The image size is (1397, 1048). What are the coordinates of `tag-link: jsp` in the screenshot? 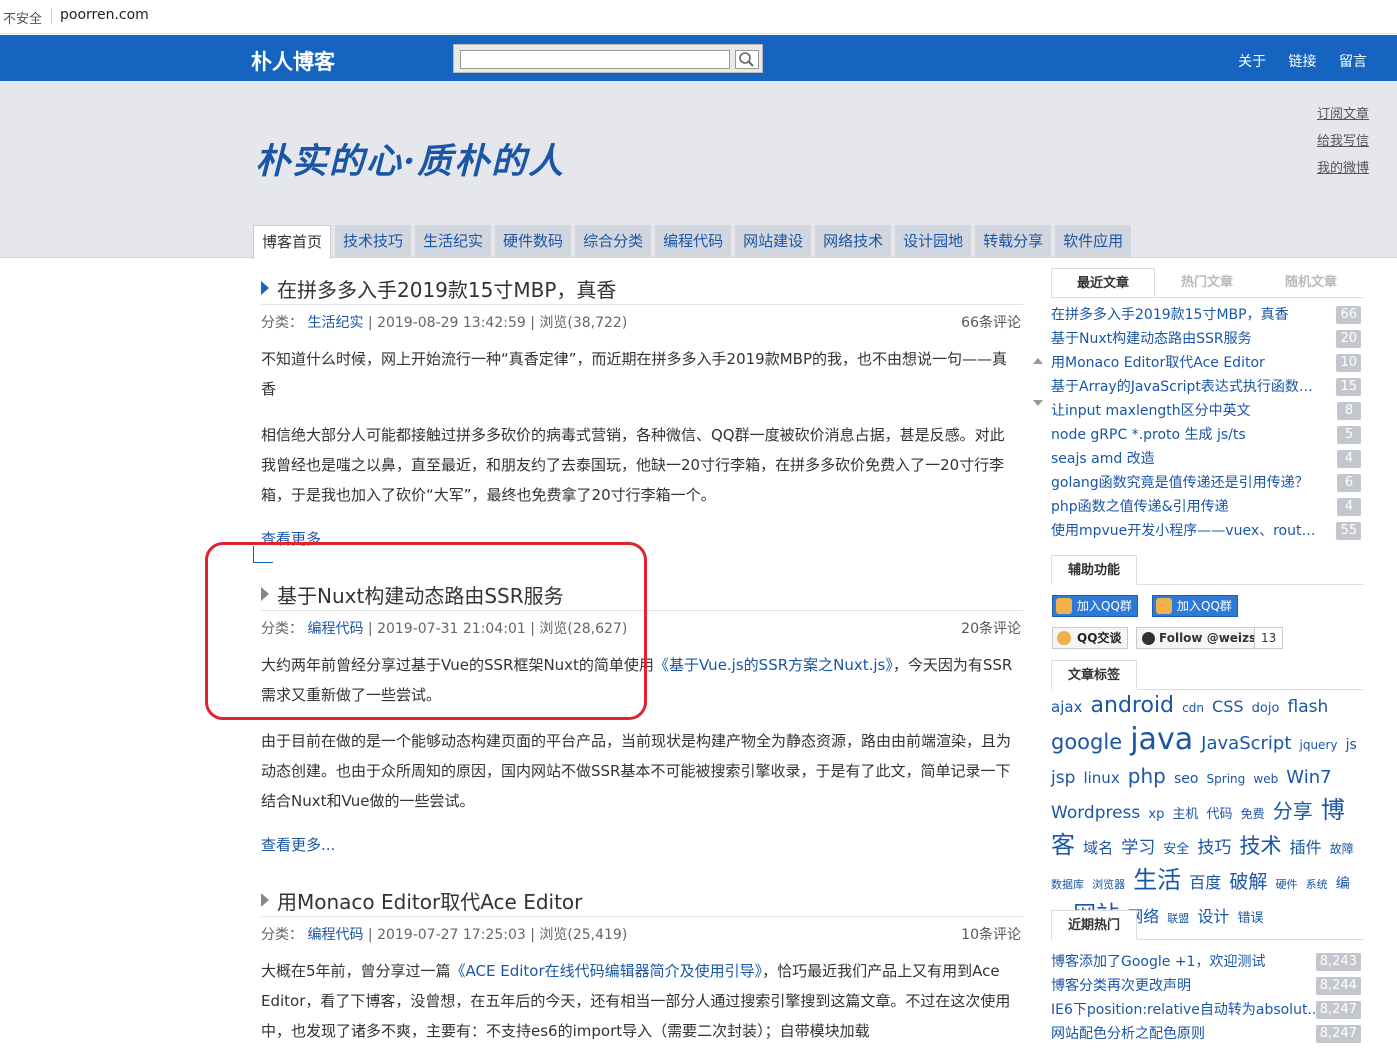 It's located at (1063, 778).